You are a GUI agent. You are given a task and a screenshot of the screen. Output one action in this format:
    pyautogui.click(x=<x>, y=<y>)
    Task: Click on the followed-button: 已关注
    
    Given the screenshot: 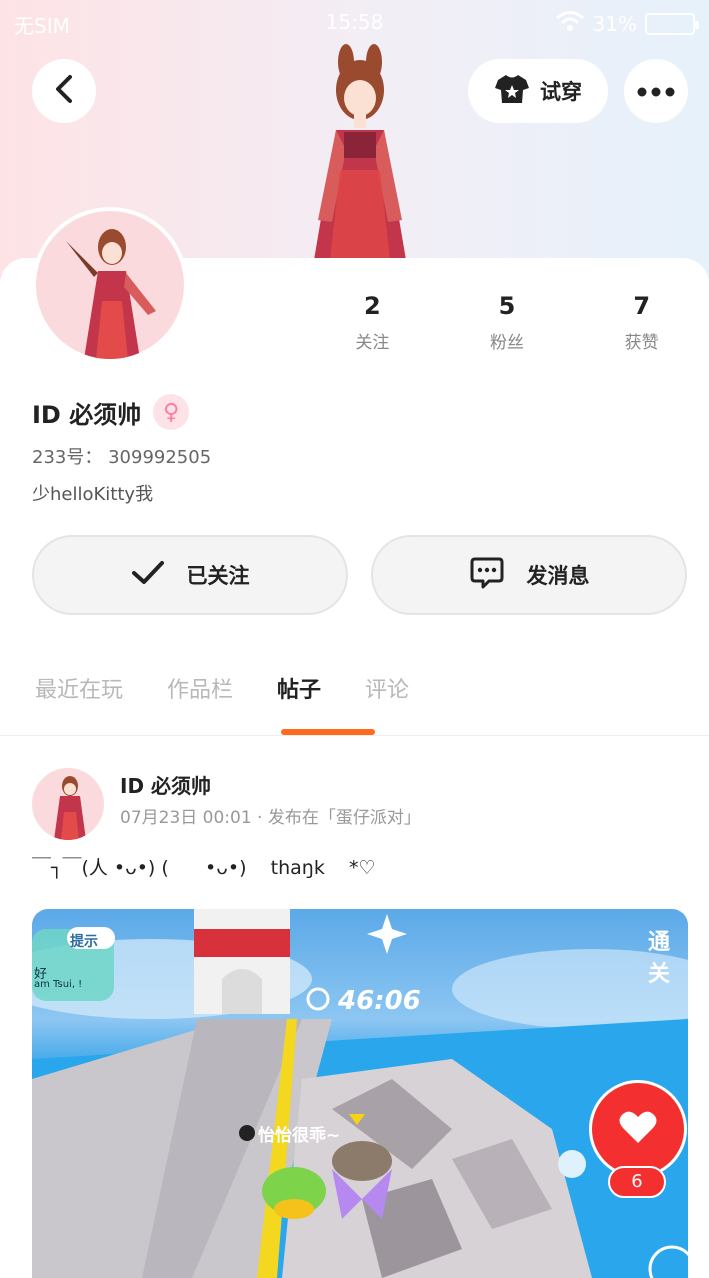 What is the action you would take?
    pyautogui.click(x=190, y=575)
    